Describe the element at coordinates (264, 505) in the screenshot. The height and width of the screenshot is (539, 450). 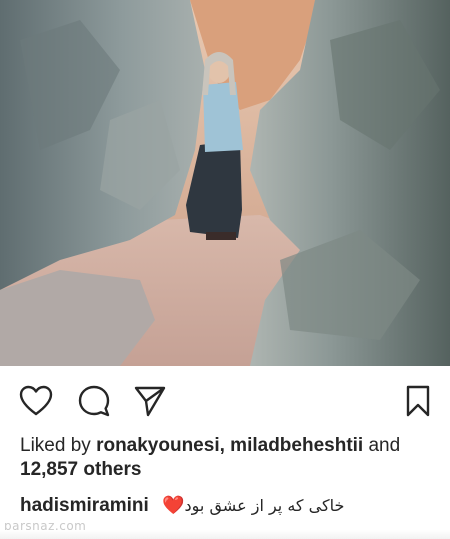
I see `caption-text: خاکی که پر از عشق بود` at that location.